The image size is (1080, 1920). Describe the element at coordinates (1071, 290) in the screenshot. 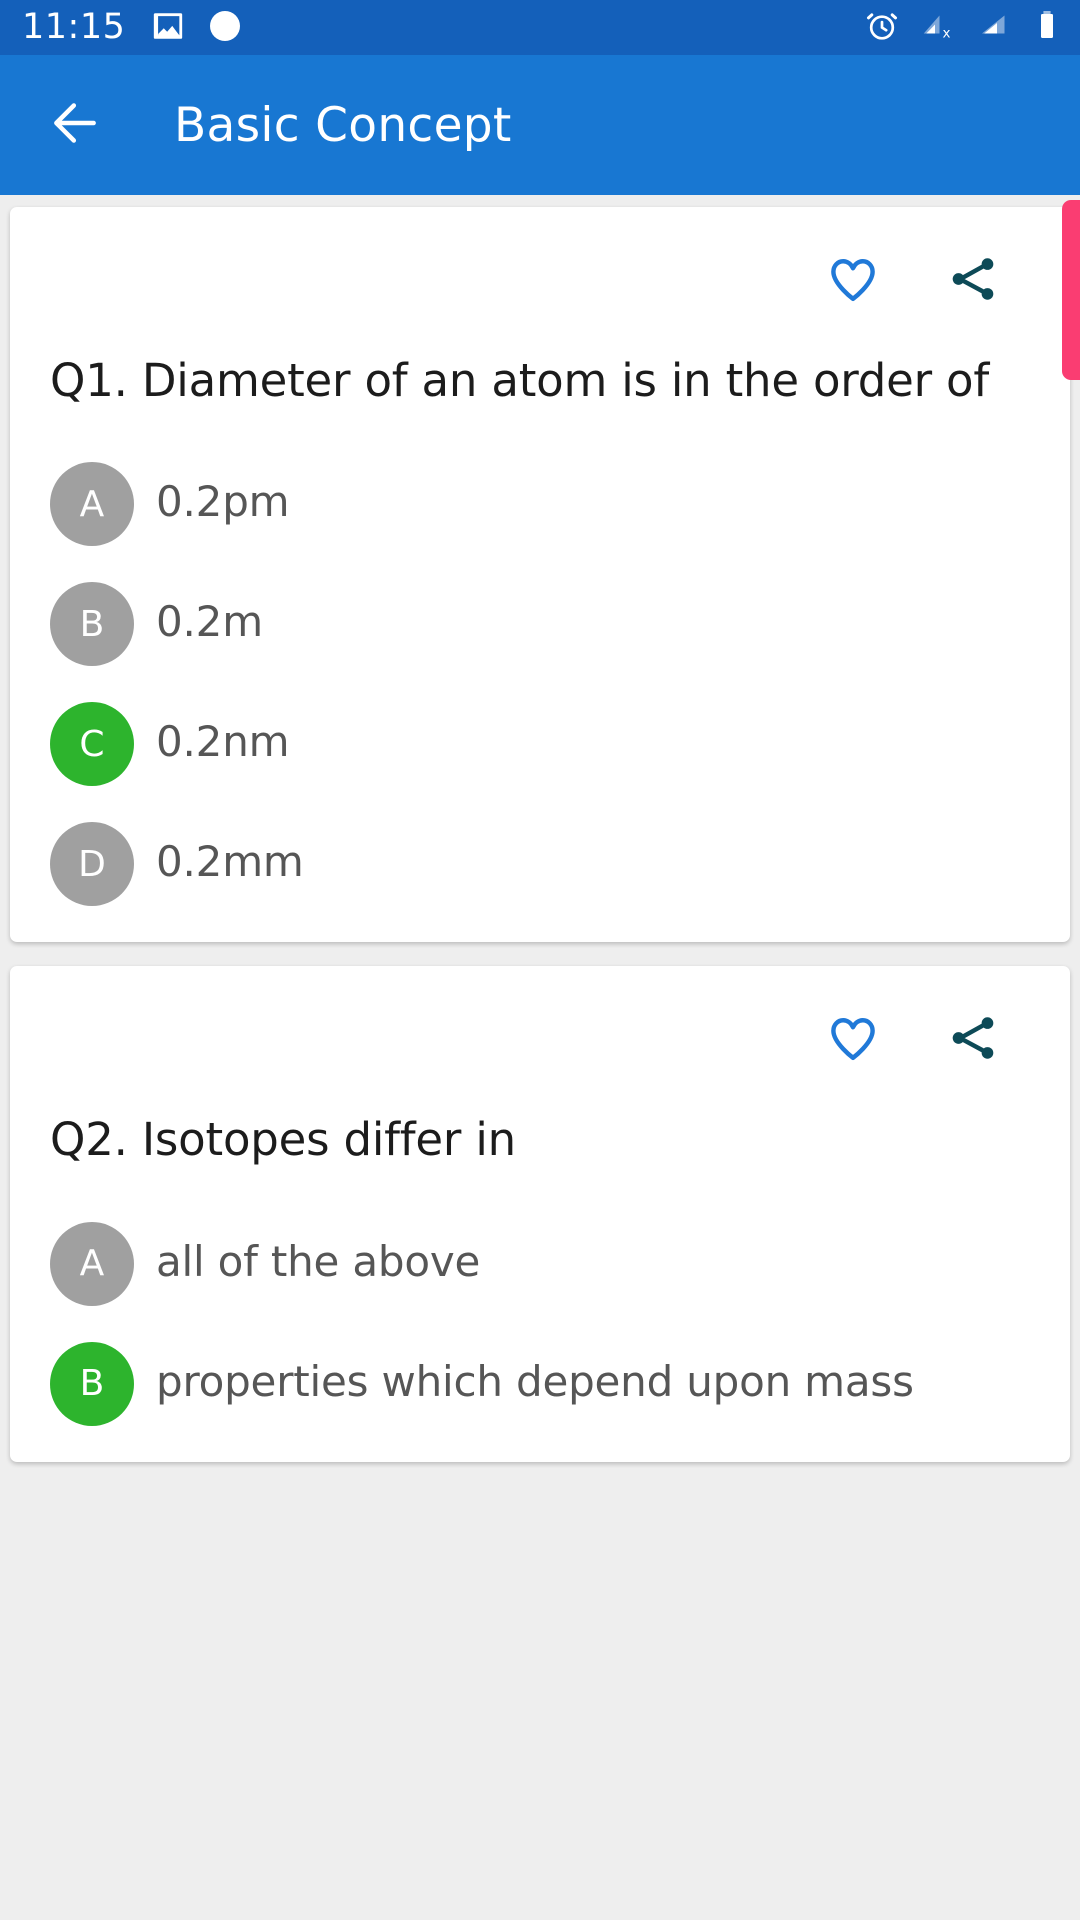

I see `vertical-scrollbar-thumb` at that location.